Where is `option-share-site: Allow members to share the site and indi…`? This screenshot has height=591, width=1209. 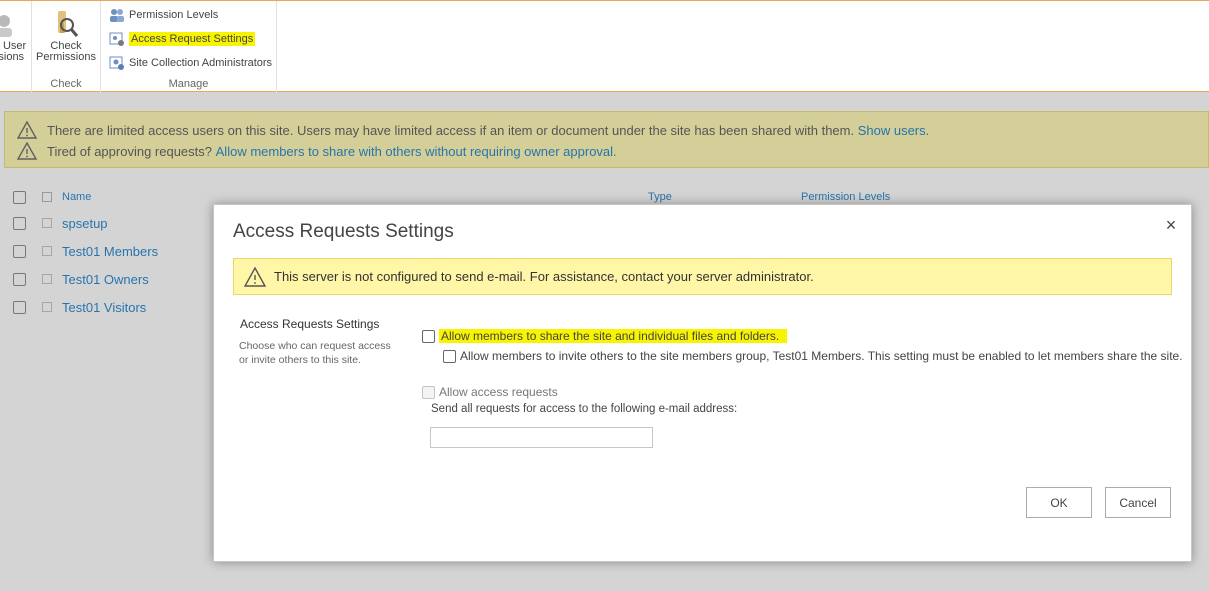
option-share-site: Allow members to share the site and indi… is located at coordinates (605, 336).